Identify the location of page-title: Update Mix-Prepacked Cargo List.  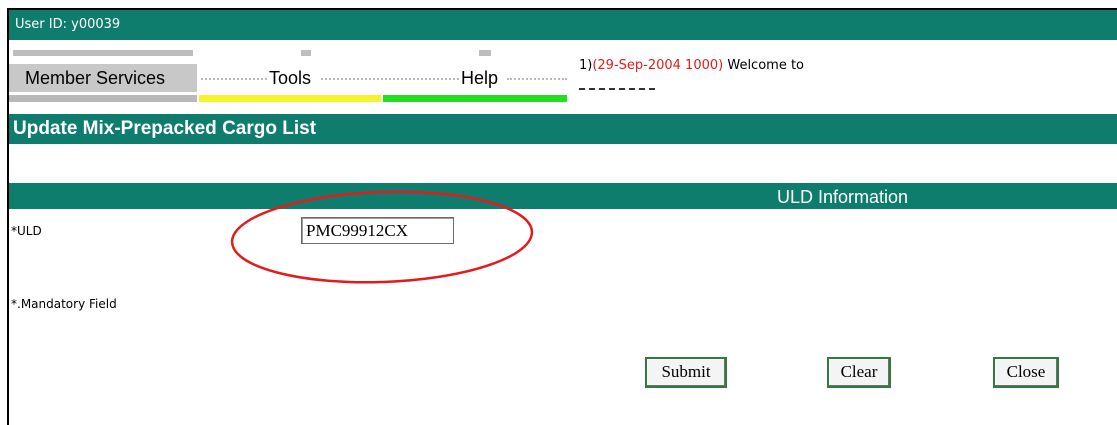
(165, 128).